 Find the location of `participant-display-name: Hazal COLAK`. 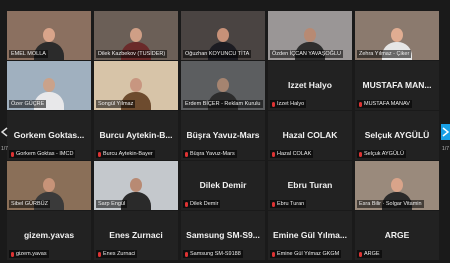

participant-display-name: Hazal COLAK is located at coordinates (310, 135).